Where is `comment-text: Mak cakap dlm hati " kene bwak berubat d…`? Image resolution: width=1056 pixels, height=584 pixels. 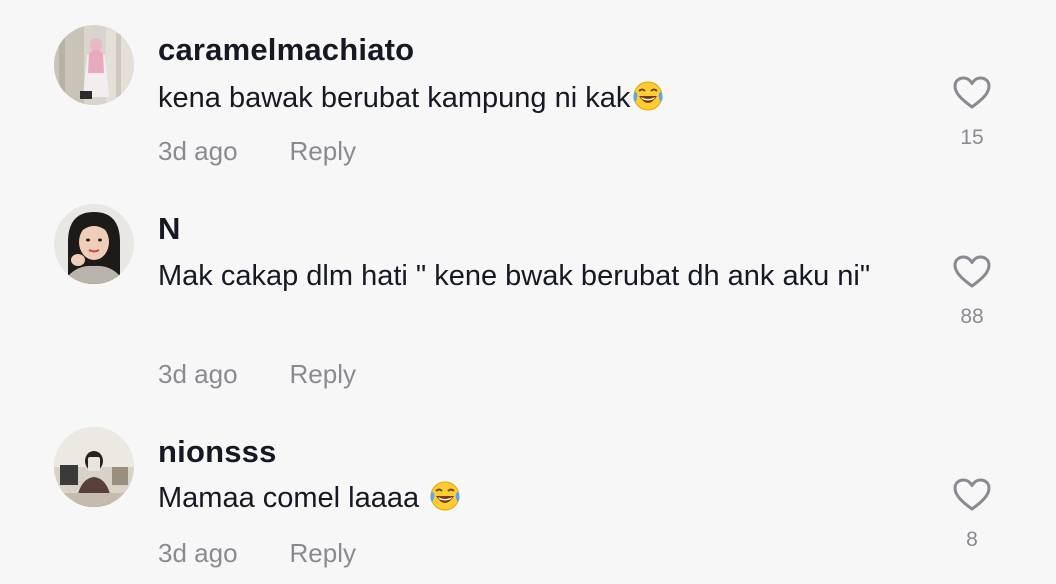
comment-text: Mak cakap dlm hati " kene bwak berubat d… is located at coordinates (538, 276).